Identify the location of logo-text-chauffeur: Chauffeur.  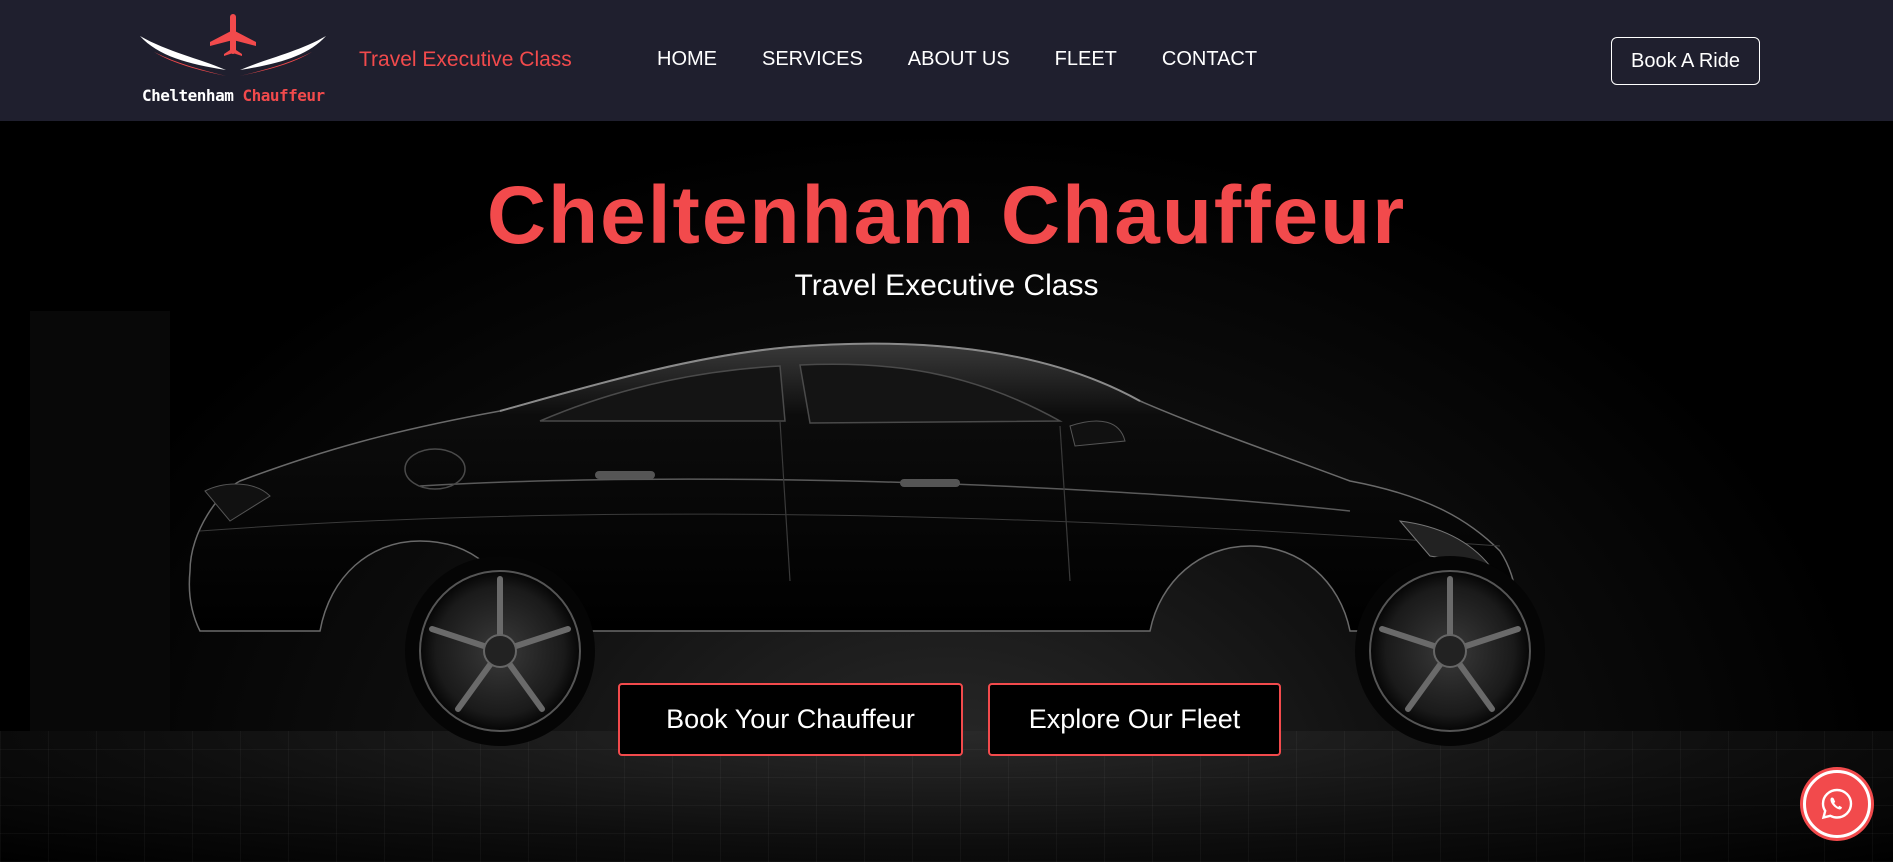
(283, 95).